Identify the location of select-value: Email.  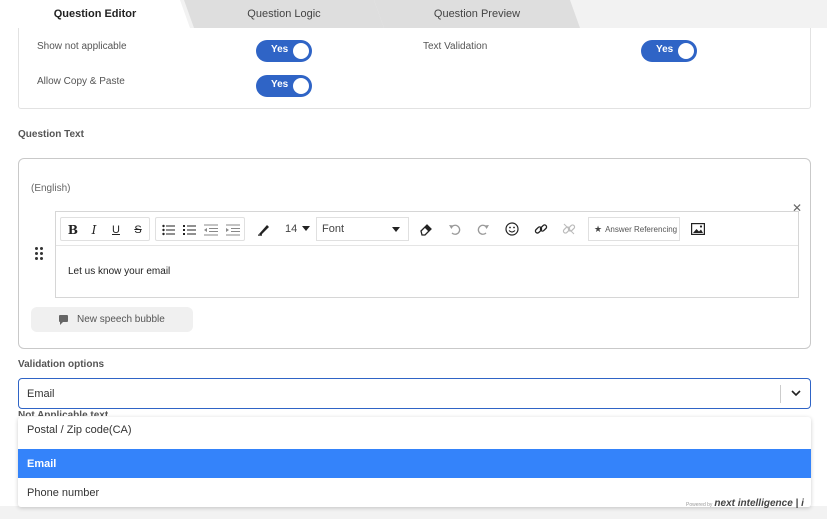
(41, 394).